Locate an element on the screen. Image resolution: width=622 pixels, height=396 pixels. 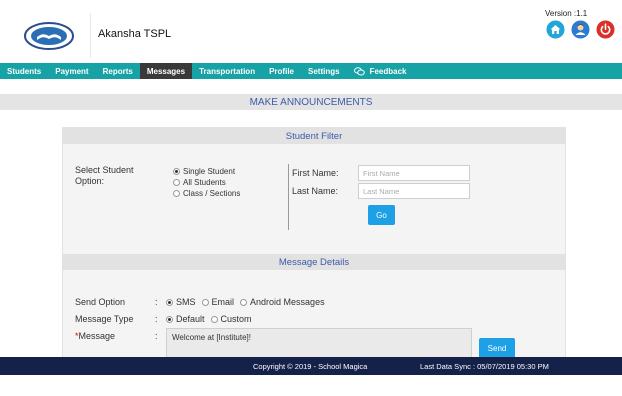
send-sms: SMS is located at coordinates (181, 302).